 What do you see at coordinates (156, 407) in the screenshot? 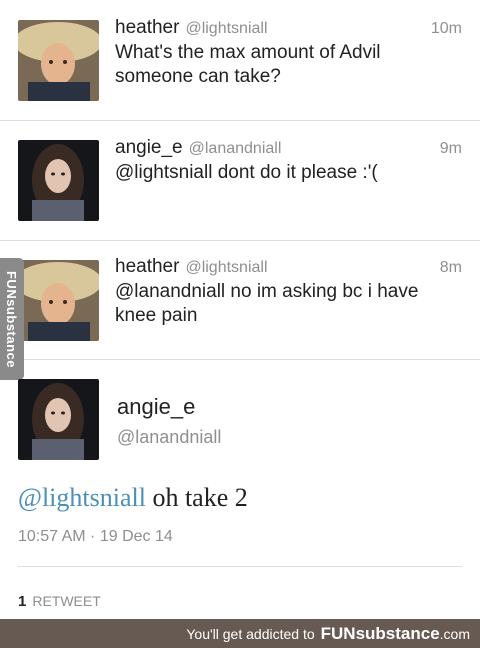
I see `detail-author-name: angie_e` at bounding box center [156, 407].